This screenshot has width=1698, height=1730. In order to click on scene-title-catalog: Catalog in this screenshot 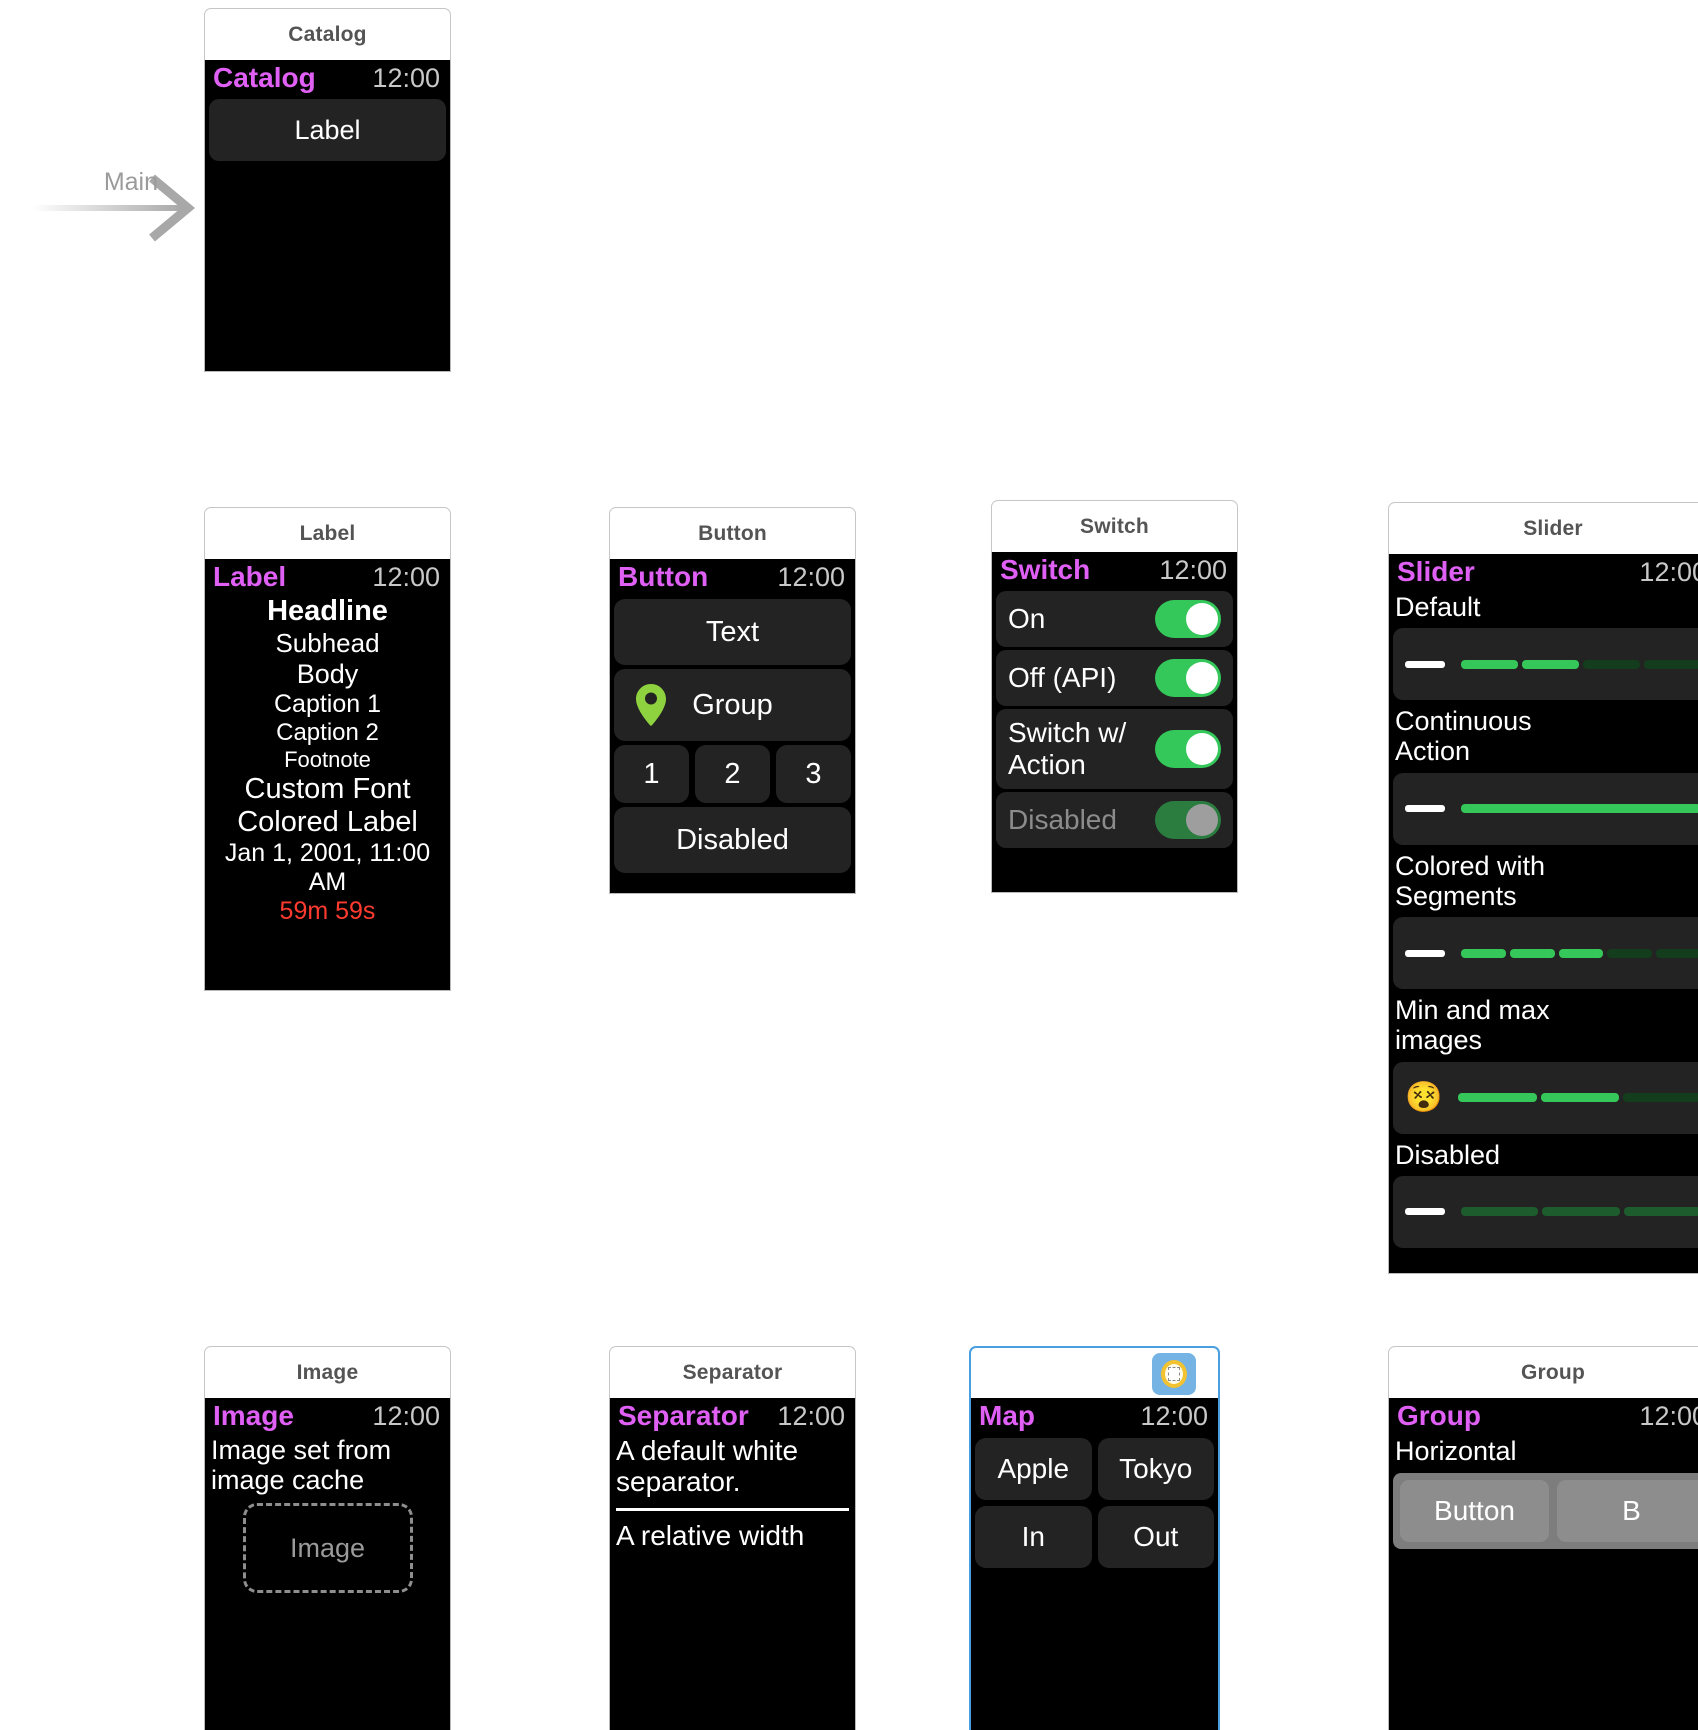, I will do `click(327, 34)`.